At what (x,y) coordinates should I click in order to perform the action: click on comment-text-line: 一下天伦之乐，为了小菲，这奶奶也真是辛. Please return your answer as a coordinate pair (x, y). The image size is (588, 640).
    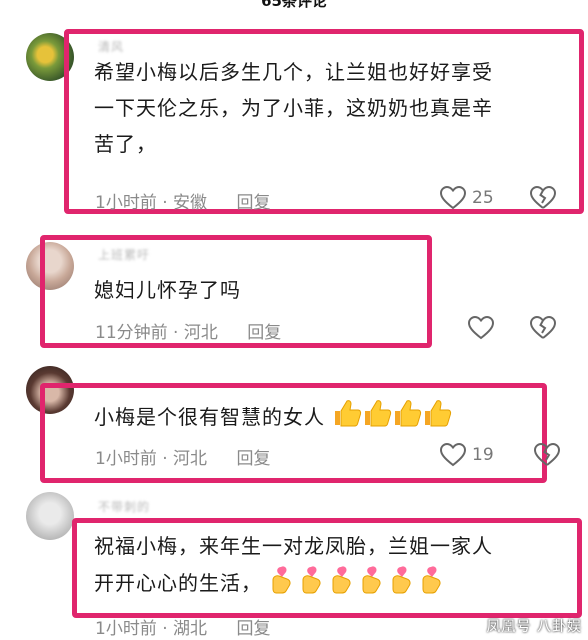
    Looking at the image, I should click on (293, 108).